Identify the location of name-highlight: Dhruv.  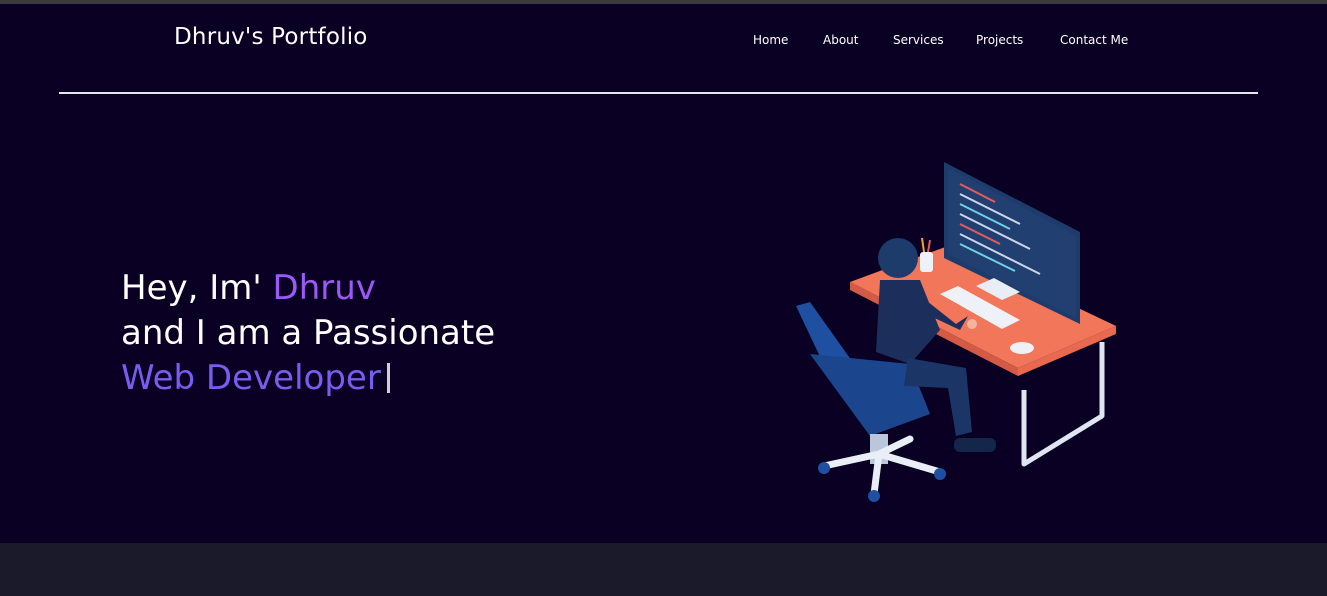
(324, 288).